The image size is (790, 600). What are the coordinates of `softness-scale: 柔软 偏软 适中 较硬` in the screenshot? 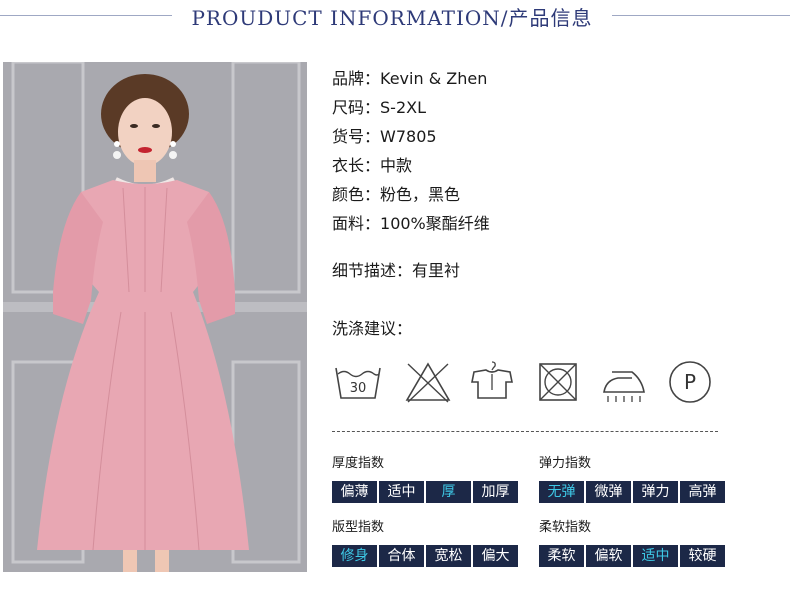 It's located at (632, 556).